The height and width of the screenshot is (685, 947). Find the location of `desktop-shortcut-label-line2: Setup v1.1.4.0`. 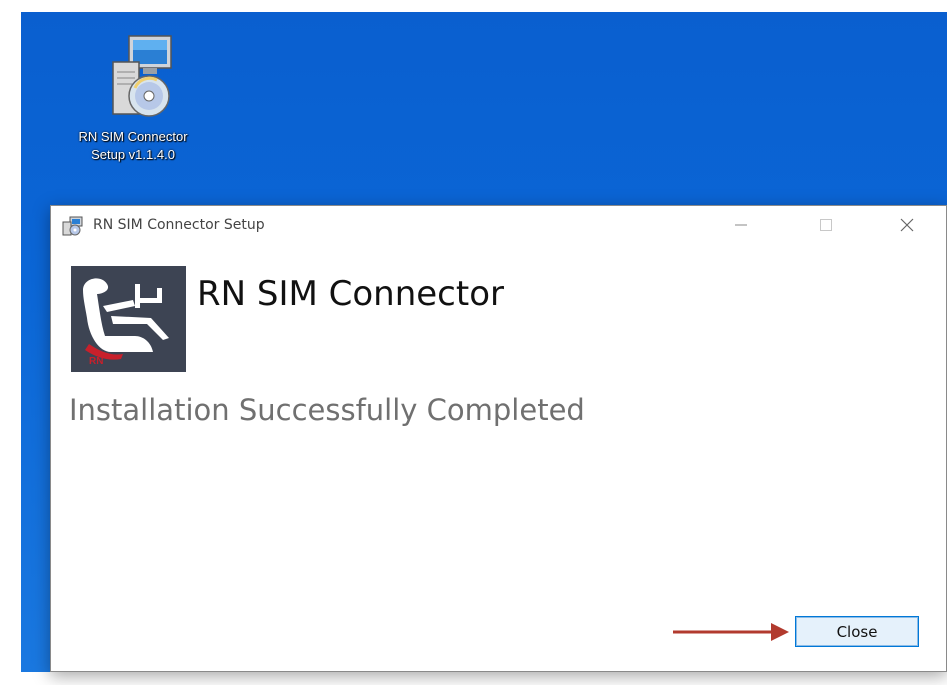

desktop-shortcut-label-line2: Setup v1.1.4.0 is located at coordinates (133, 154).